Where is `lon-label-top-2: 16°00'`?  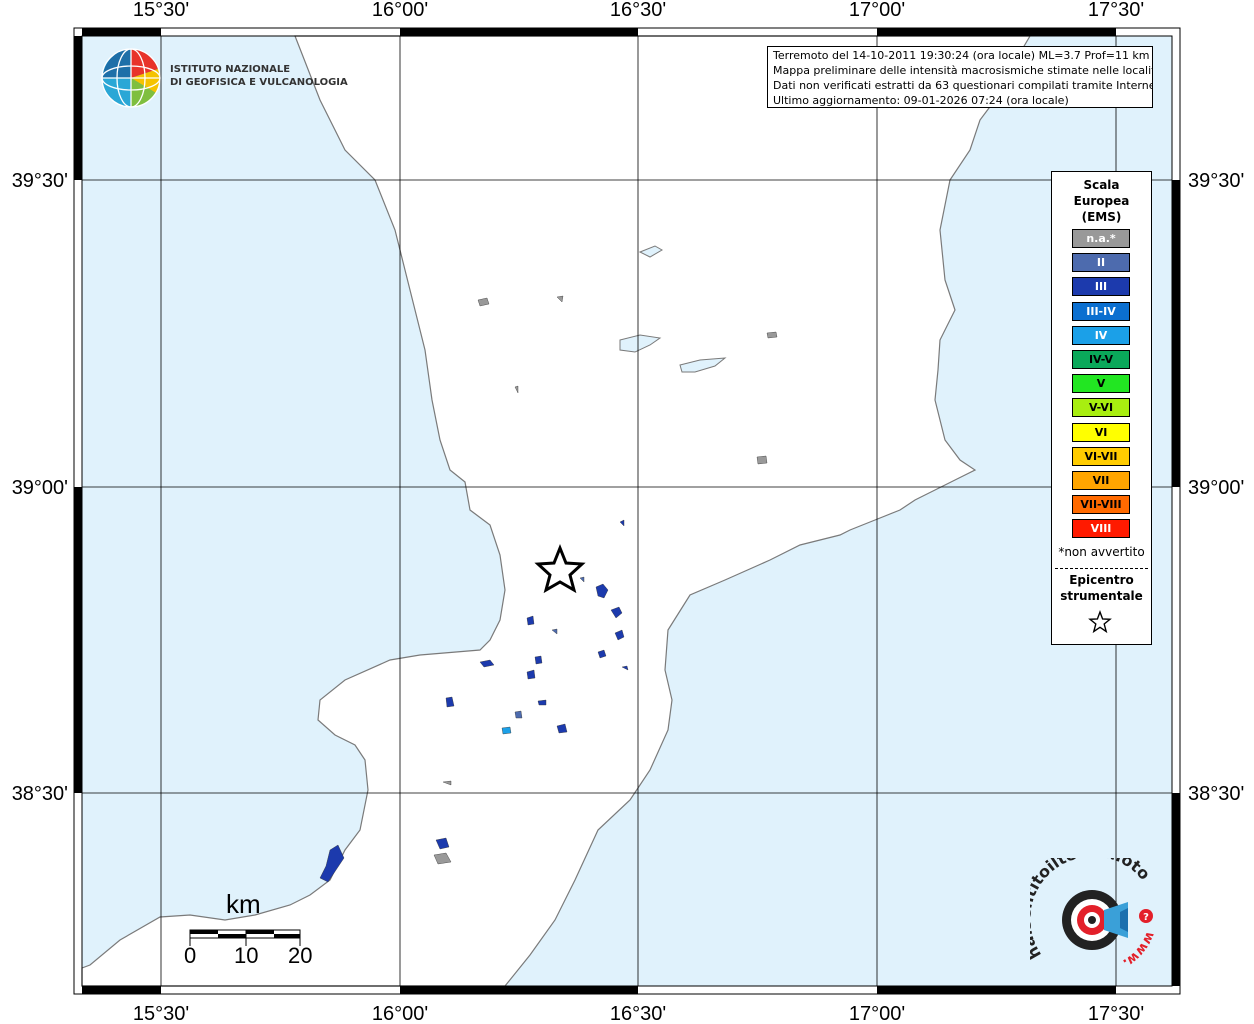 lon-label-top-2: 16°00' is located at coordinates (400, 10).